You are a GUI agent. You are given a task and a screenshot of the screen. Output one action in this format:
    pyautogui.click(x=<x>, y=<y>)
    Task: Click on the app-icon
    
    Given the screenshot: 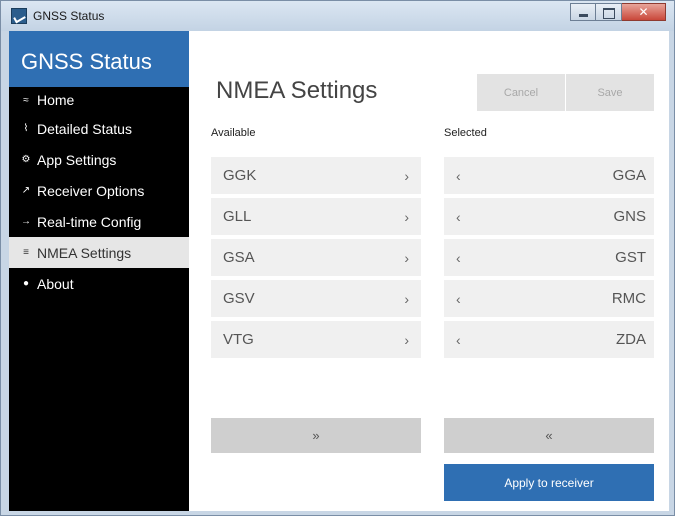 What is the action you would take?
    pyautogui.click(x=19, y=16)
    